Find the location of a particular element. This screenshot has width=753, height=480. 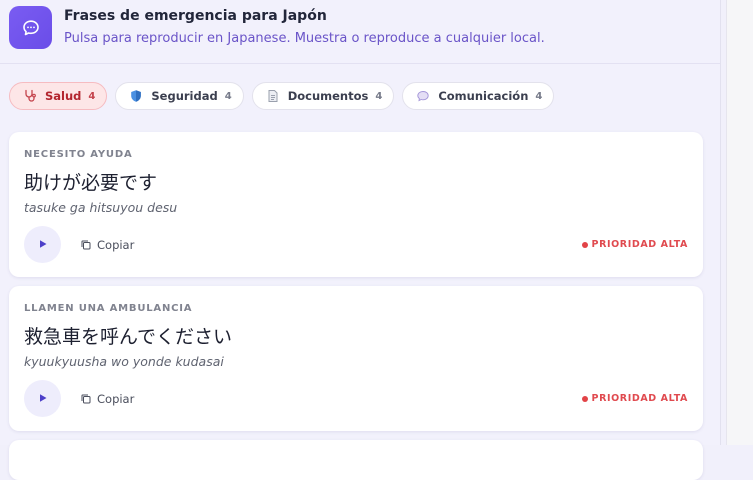

speech-bubble-icon is located at coordinates (423, 96).